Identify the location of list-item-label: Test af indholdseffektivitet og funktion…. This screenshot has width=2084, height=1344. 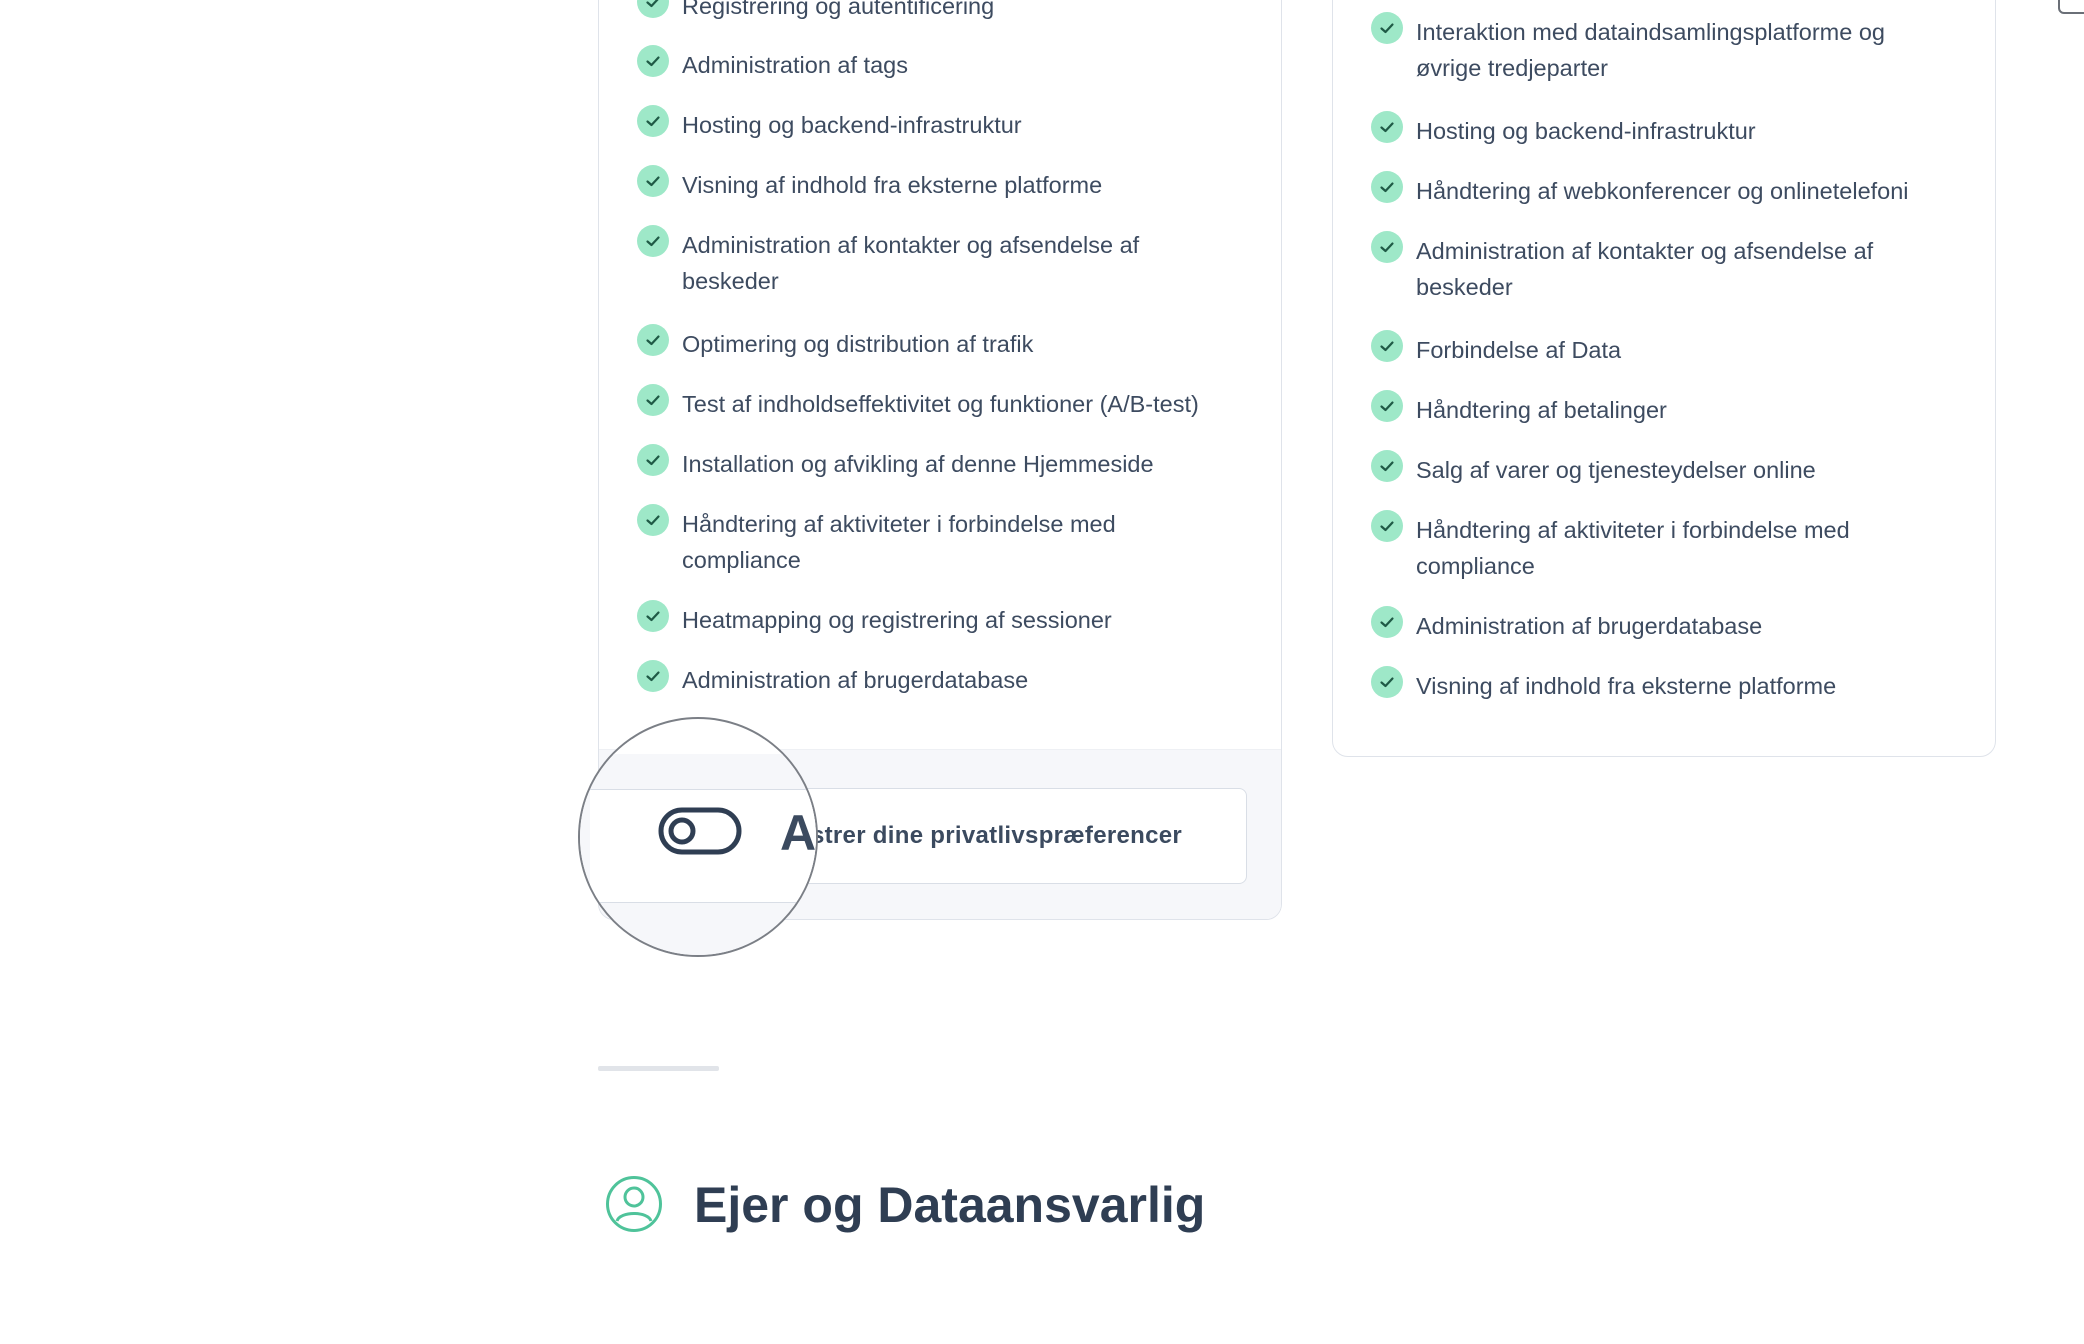
(940, 404).